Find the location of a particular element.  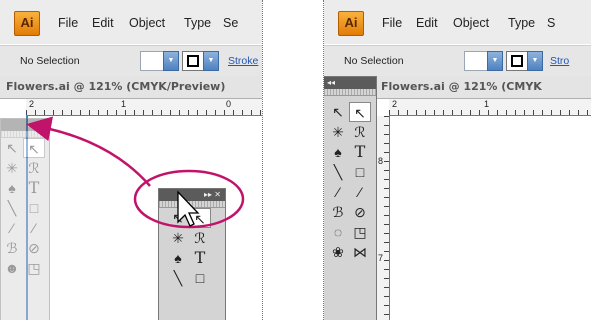

paintbrush-tool-icon: ⁄ is located at coordinates (338, 192).